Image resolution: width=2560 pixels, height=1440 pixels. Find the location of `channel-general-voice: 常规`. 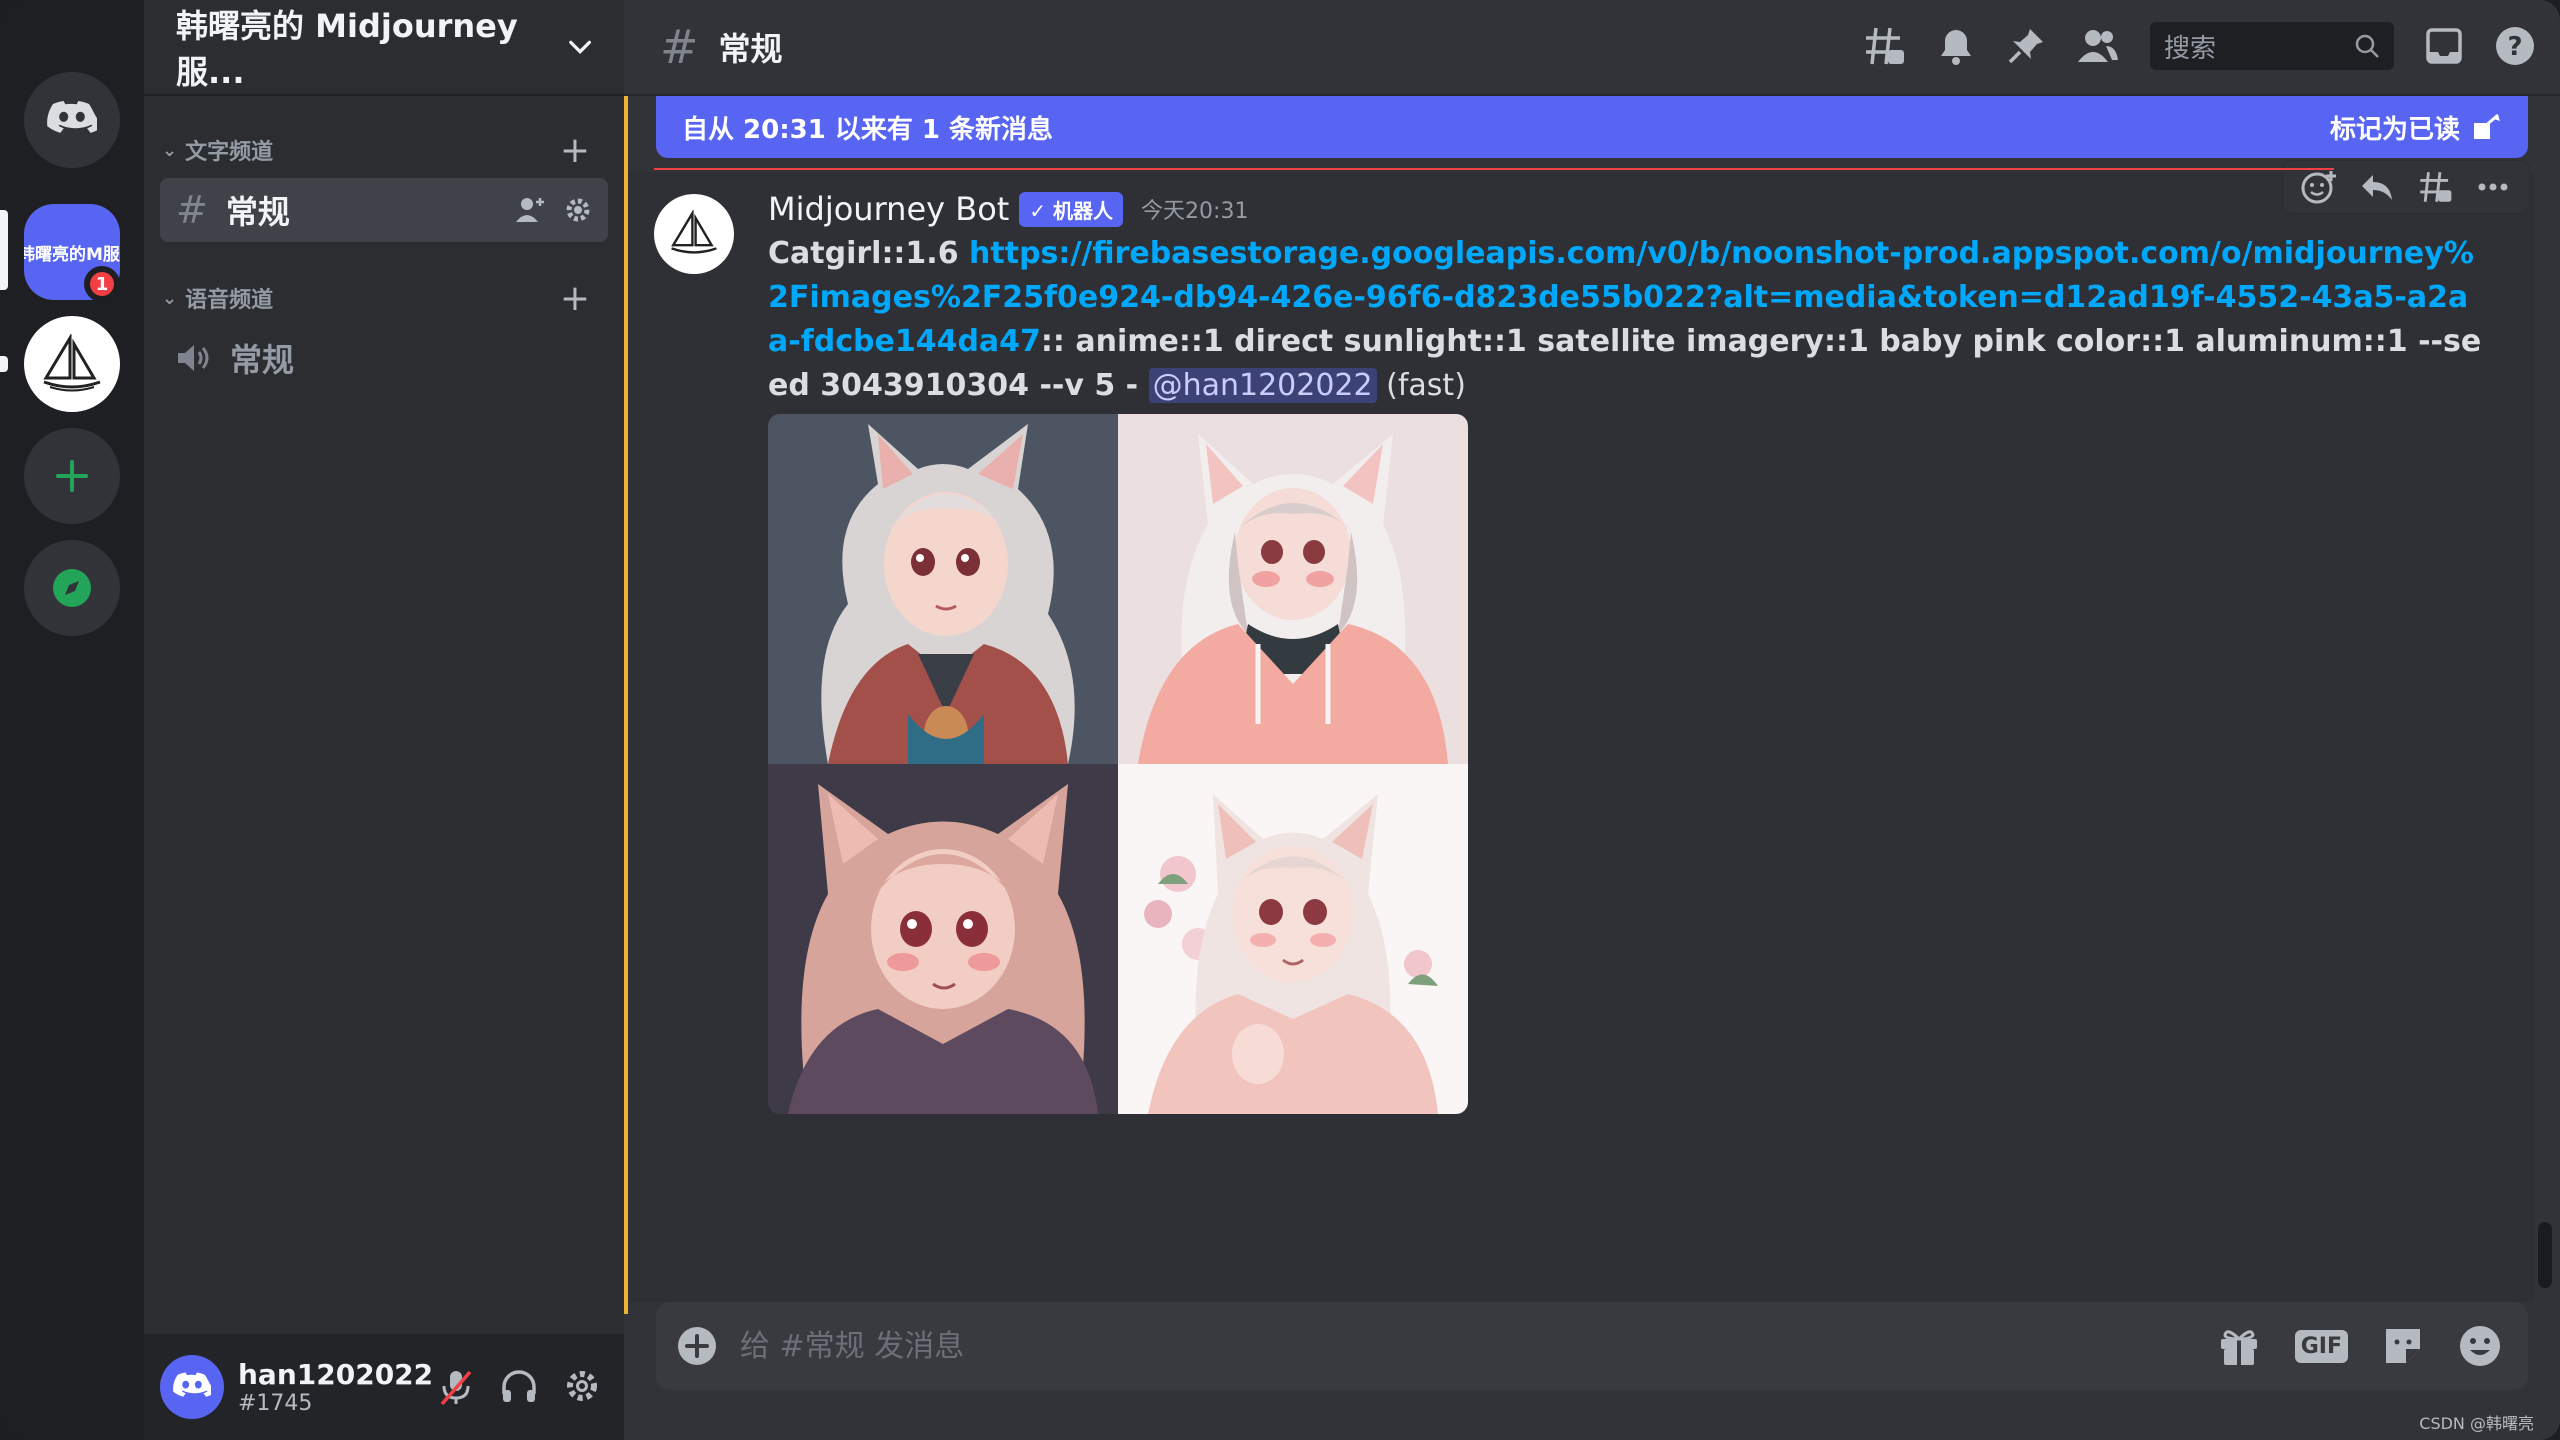

channel-general-voice: 常规 is located at coordinates (384, 358).